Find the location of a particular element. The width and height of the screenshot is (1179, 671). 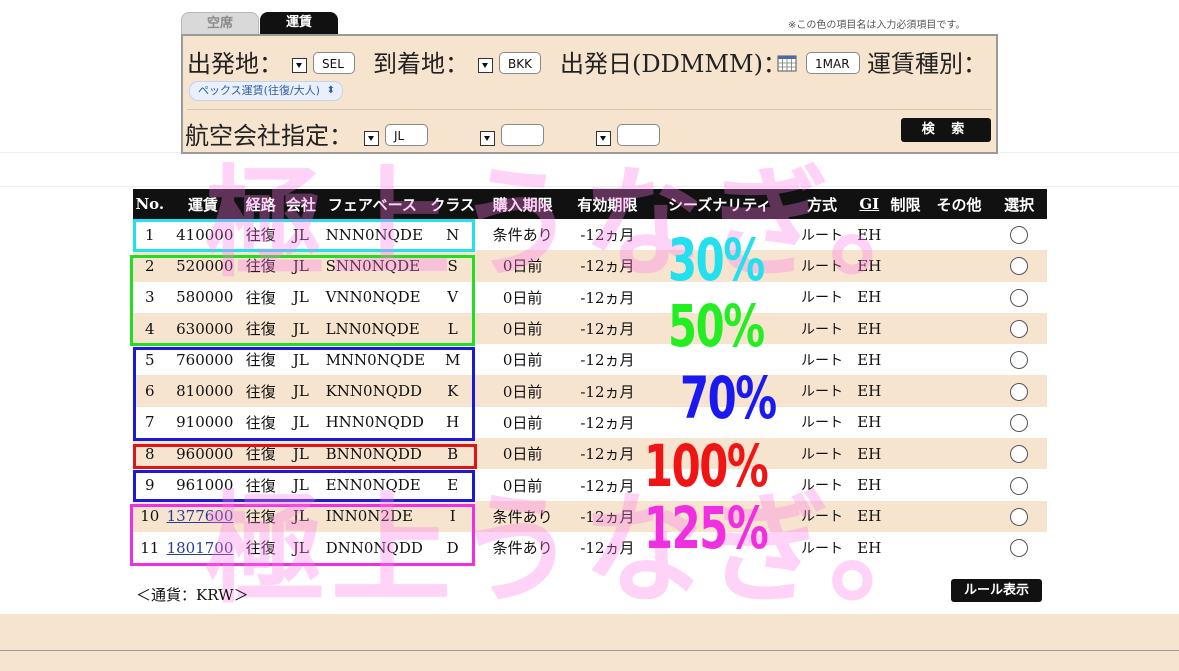

cell-fare-basis: LNN0NQDE is located at coordinates (372, 328).